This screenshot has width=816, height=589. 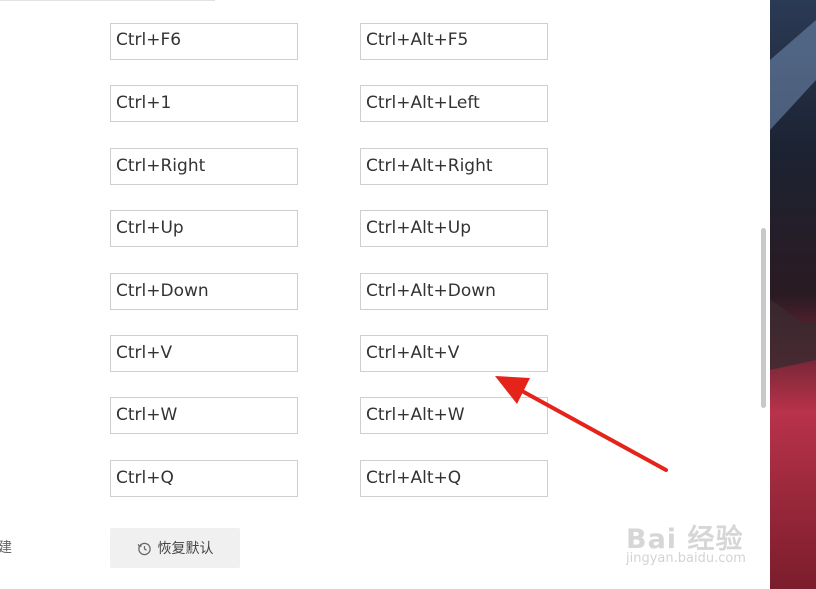 I want to click on shortcut-field-right-3: Ctrl+Alt+Right, so click(x=454, y=166).